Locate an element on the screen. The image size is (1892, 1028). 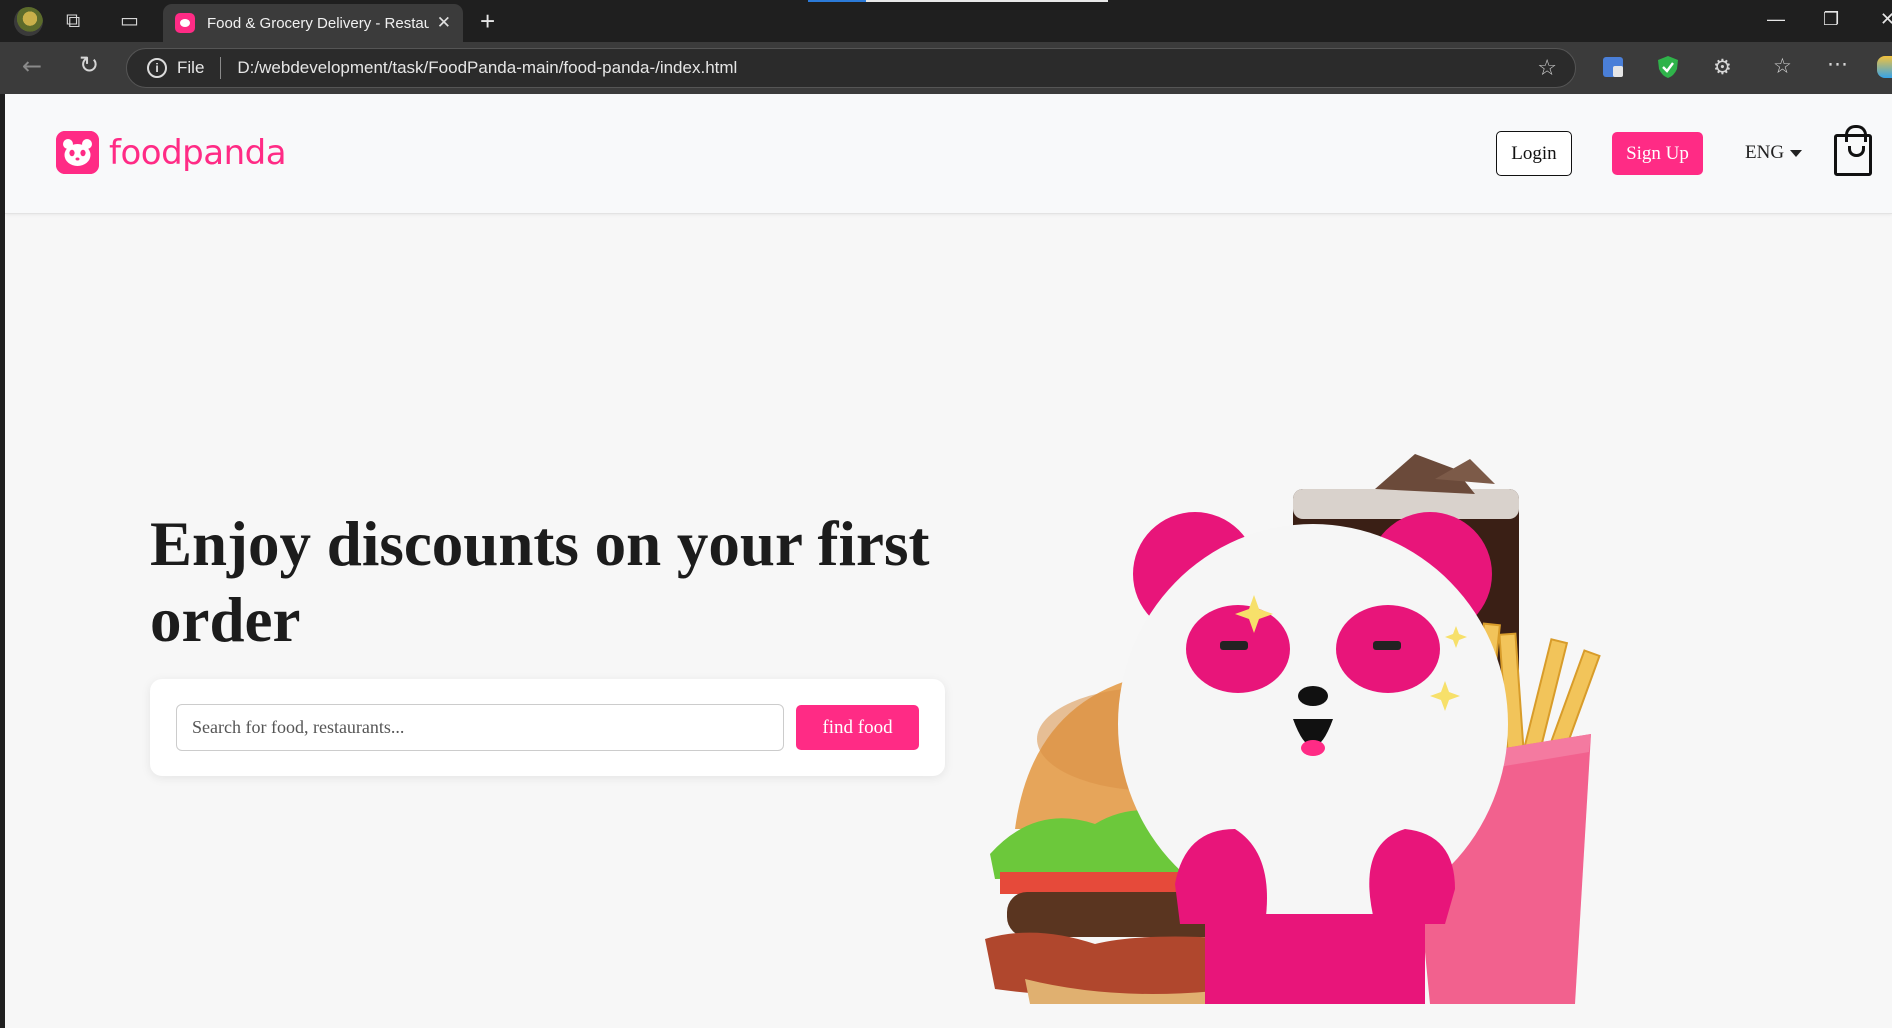
search-card: find food is located at coordinates (547, 727).